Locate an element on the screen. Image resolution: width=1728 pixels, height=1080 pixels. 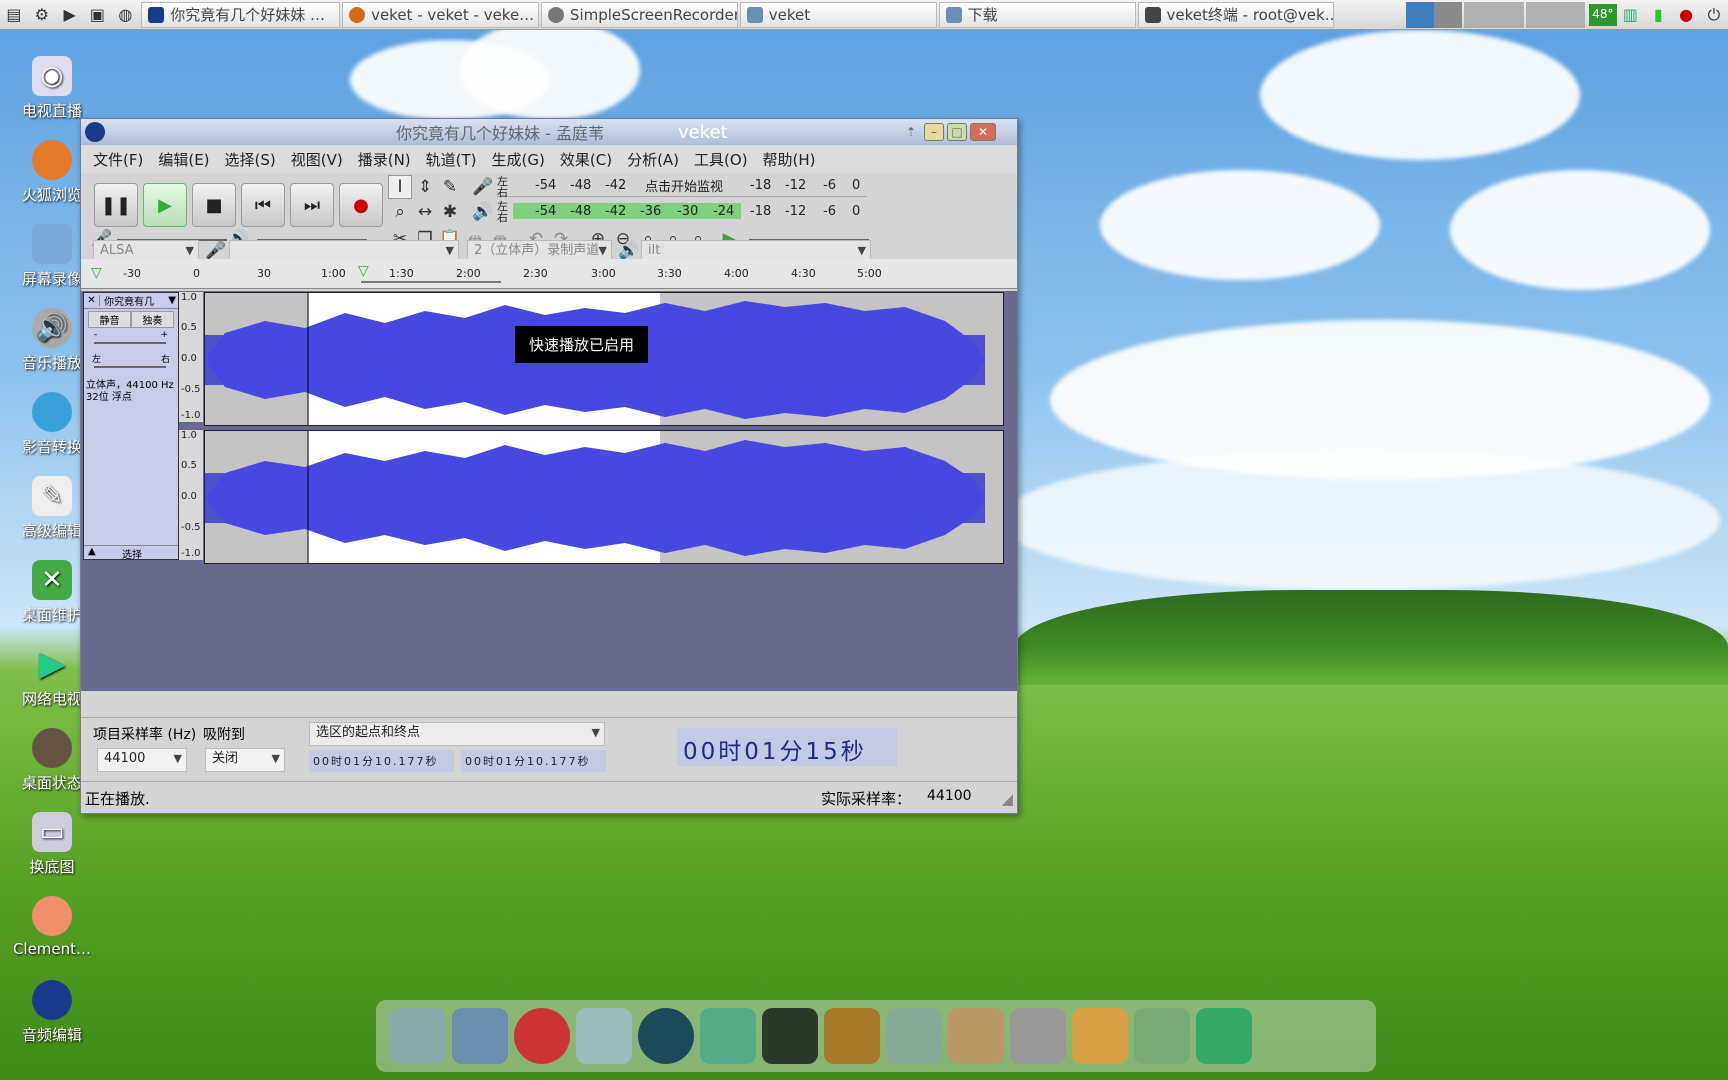
task-recorder: SimpleScreenRecorder is located at coordinates (639, 14).